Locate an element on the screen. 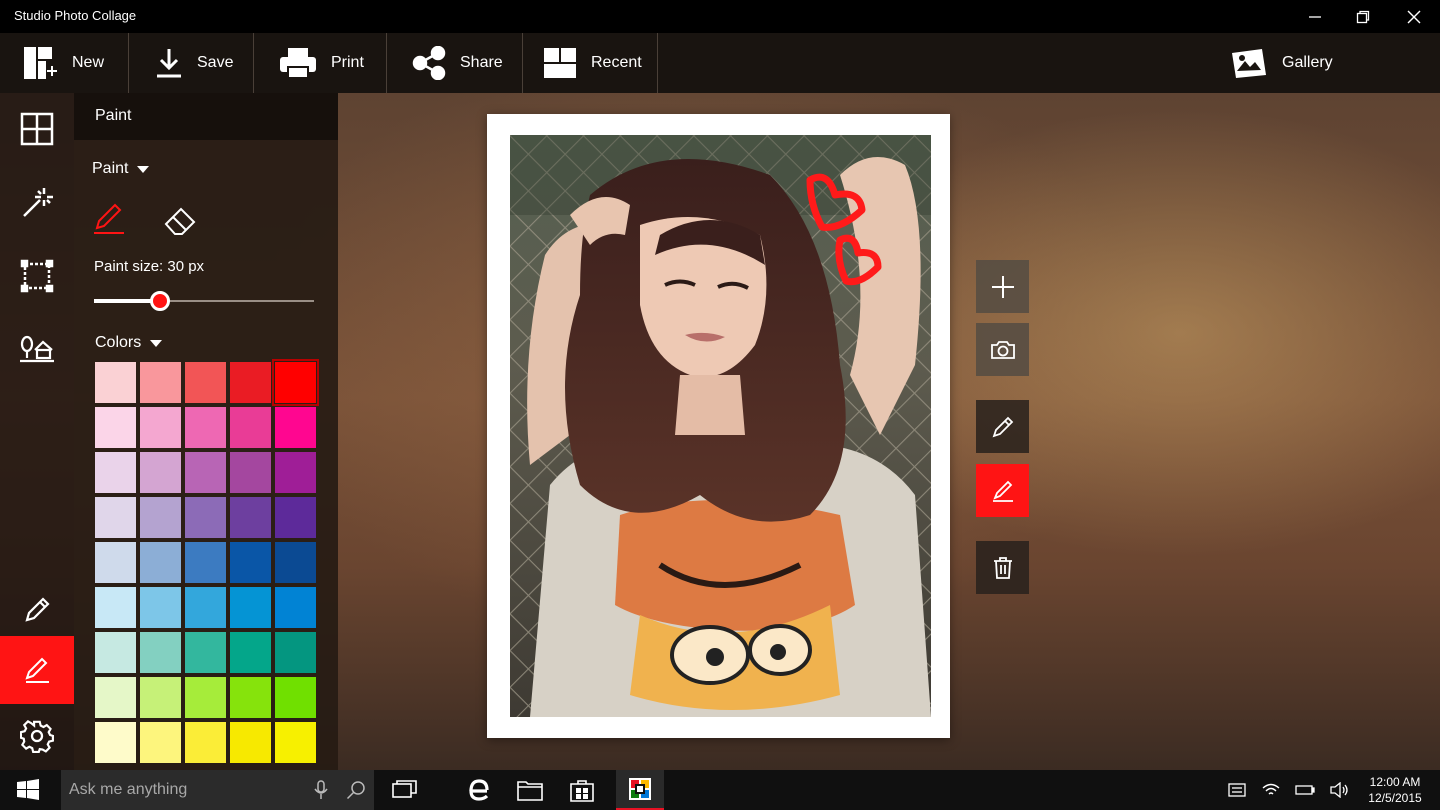 Image resolution: width=1440 pixels, height=810 pixels. recent-layout-icon is located at coordinates (560, 63).